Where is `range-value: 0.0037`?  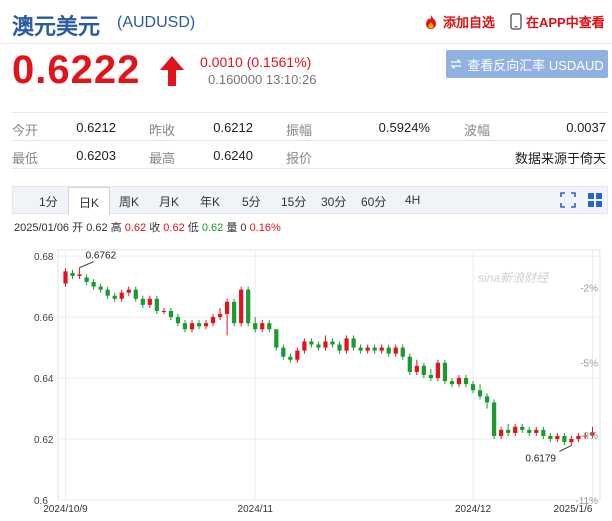
range-value: 0.0037 is located at coordinates (586, 127).